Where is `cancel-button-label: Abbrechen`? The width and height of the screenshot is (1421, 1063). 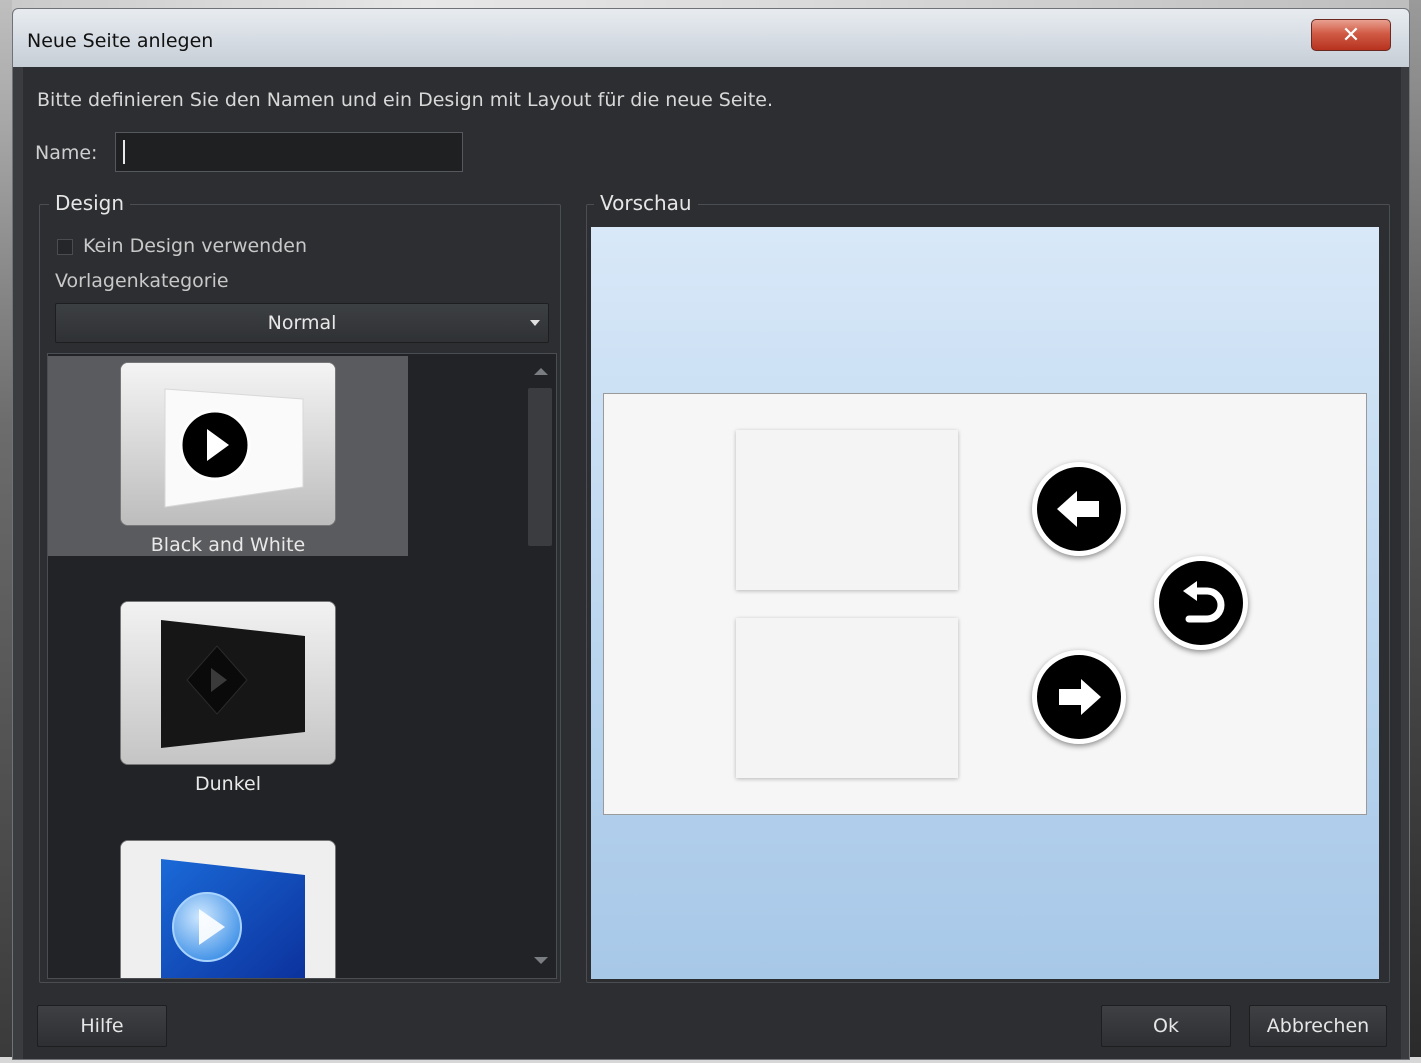
cancel-button-label: Abbrechen is located at coordinates (1318, 1026).